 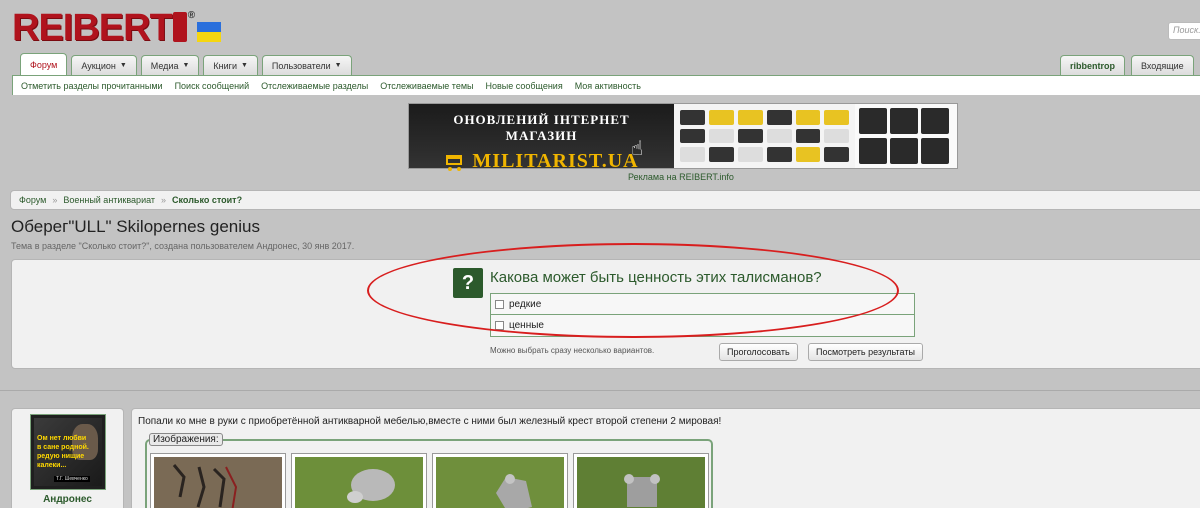 What do you see at coordinates (525, 304) in the screenshot?
I see `poll-option-label: редкие` at bounding box center [525, 304].